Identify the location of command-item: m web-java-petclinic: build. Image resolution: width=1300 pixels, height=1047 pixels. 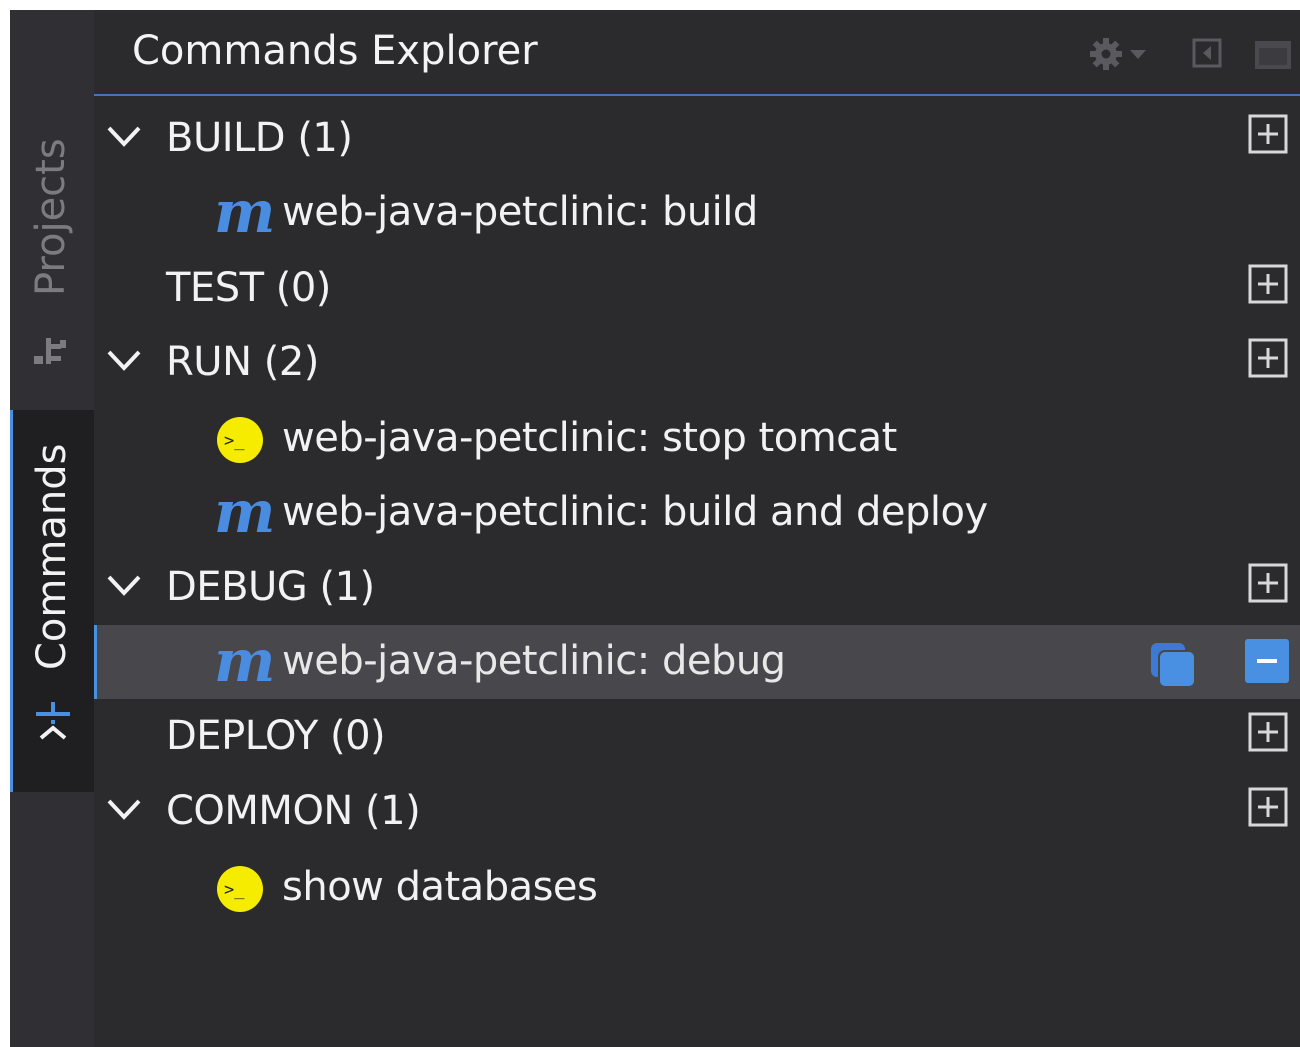
(697, 213).